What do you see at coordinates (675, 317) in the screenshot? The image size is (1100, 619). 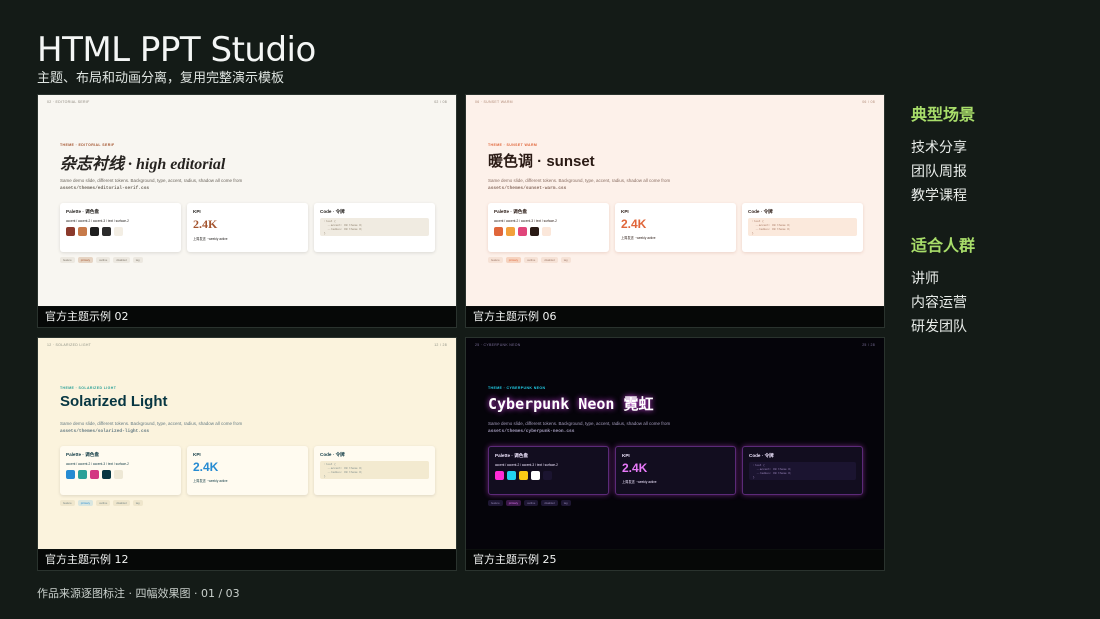 I see `panel-caption: 官方主题示例 06` at bounding box center [675, 317].